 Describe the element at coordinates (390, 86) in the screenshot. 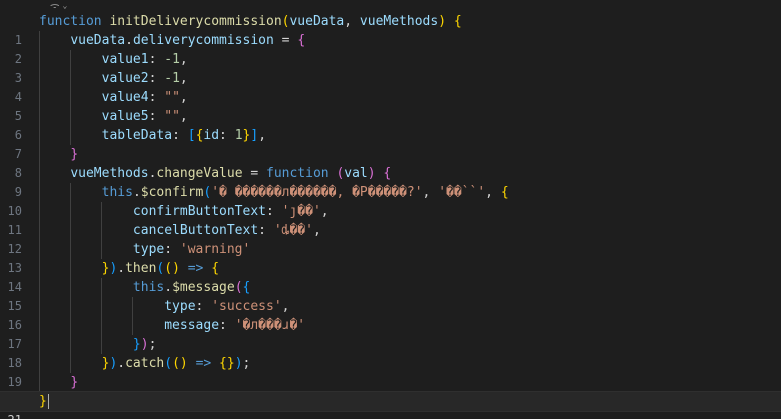

I see `code-line: 4 value2: -1,` at that location.